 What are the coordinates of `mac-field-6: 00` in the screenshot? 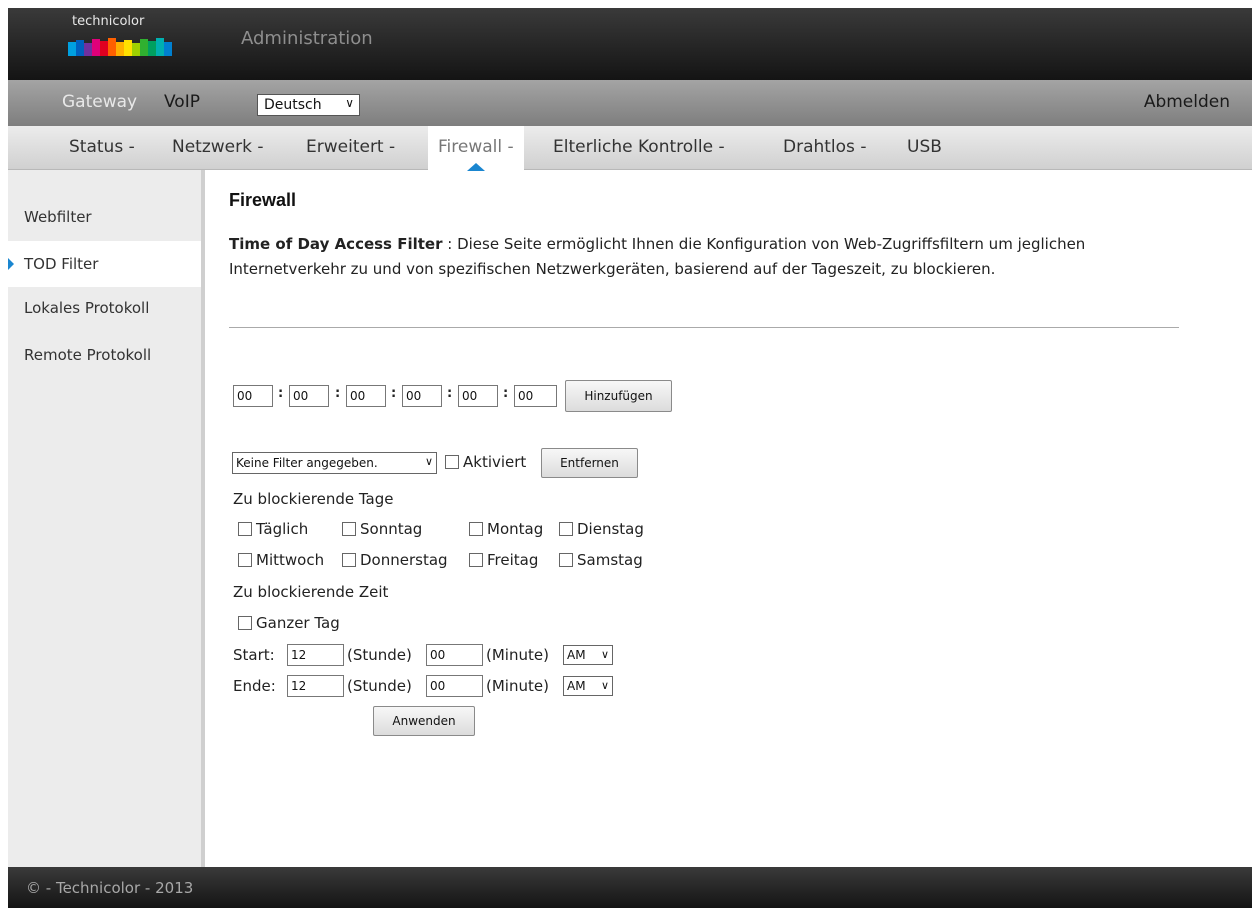 It's located at (535, 396).